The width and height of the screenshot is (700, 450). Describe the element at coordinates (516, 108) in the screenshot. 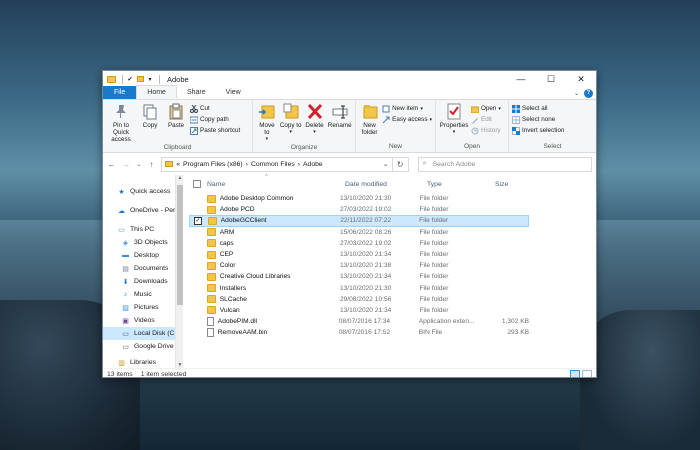

I see `select-all-icon` at that location.